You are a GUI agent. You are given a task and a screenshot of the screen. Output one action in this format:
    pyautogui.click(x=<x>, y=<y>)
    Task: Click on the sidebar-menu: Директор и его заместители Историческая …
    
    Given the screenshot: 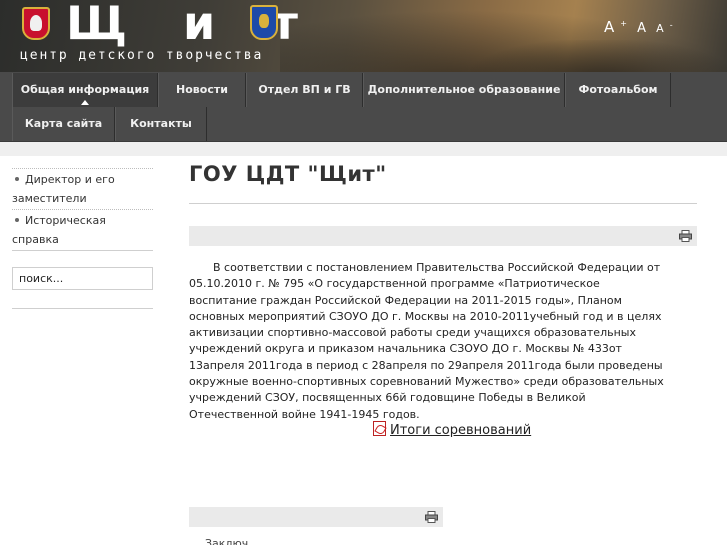 What is the action you would take?
    pyautogui.click(x=82, y=209)
    